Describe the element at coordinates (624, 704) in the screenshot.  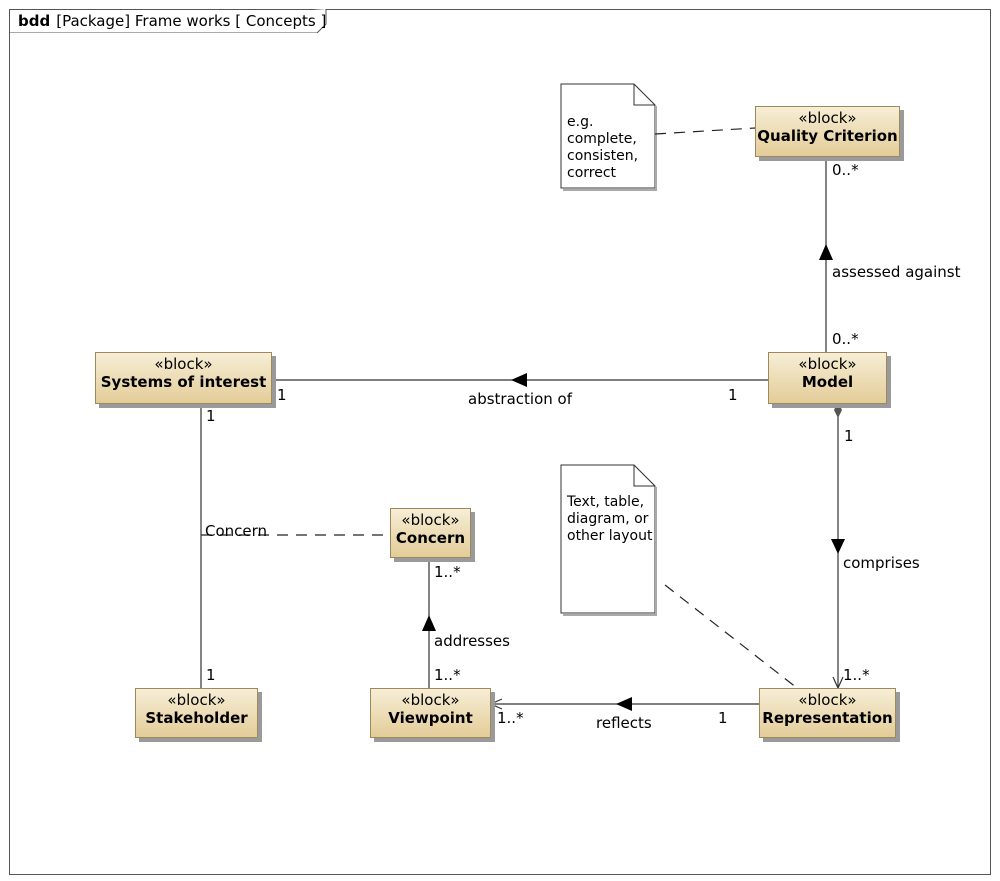
I see `reflects-direction-icon` at that location.